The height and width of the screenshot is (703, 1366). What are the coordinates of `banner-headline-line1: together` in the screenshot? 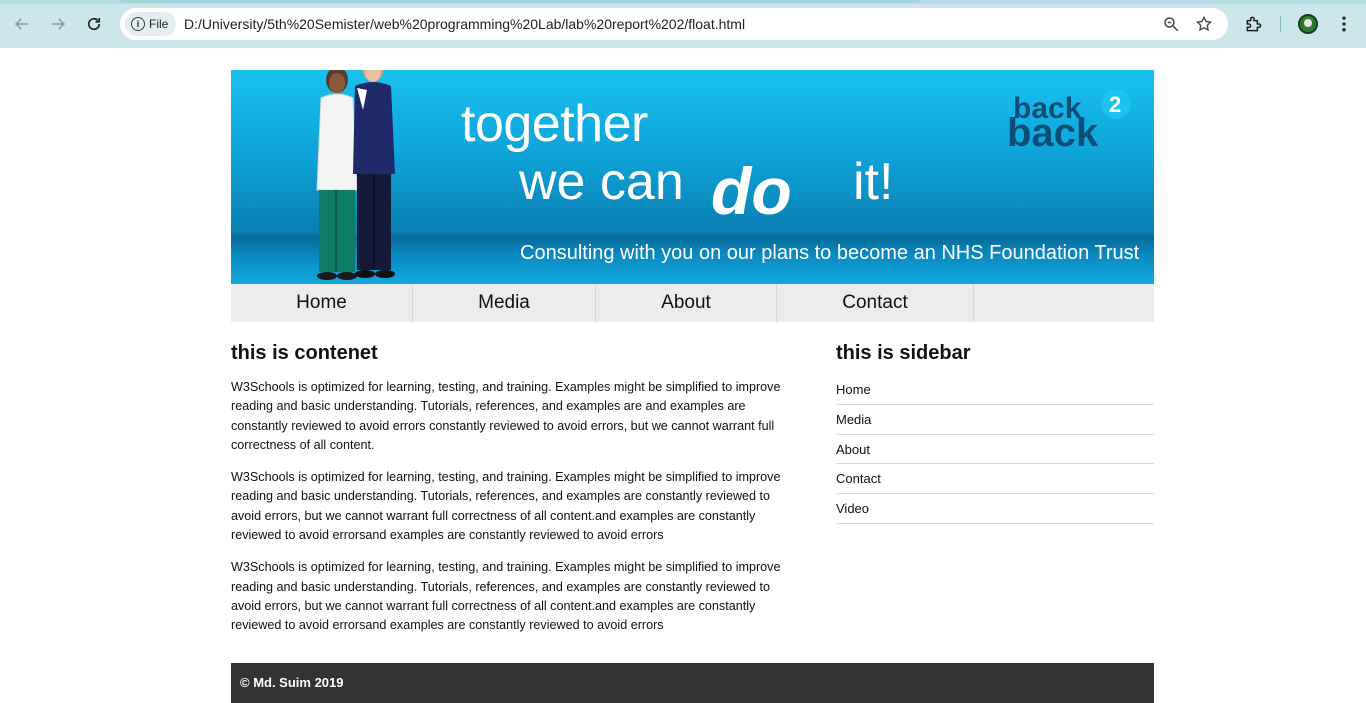 It's located at (554, 124).